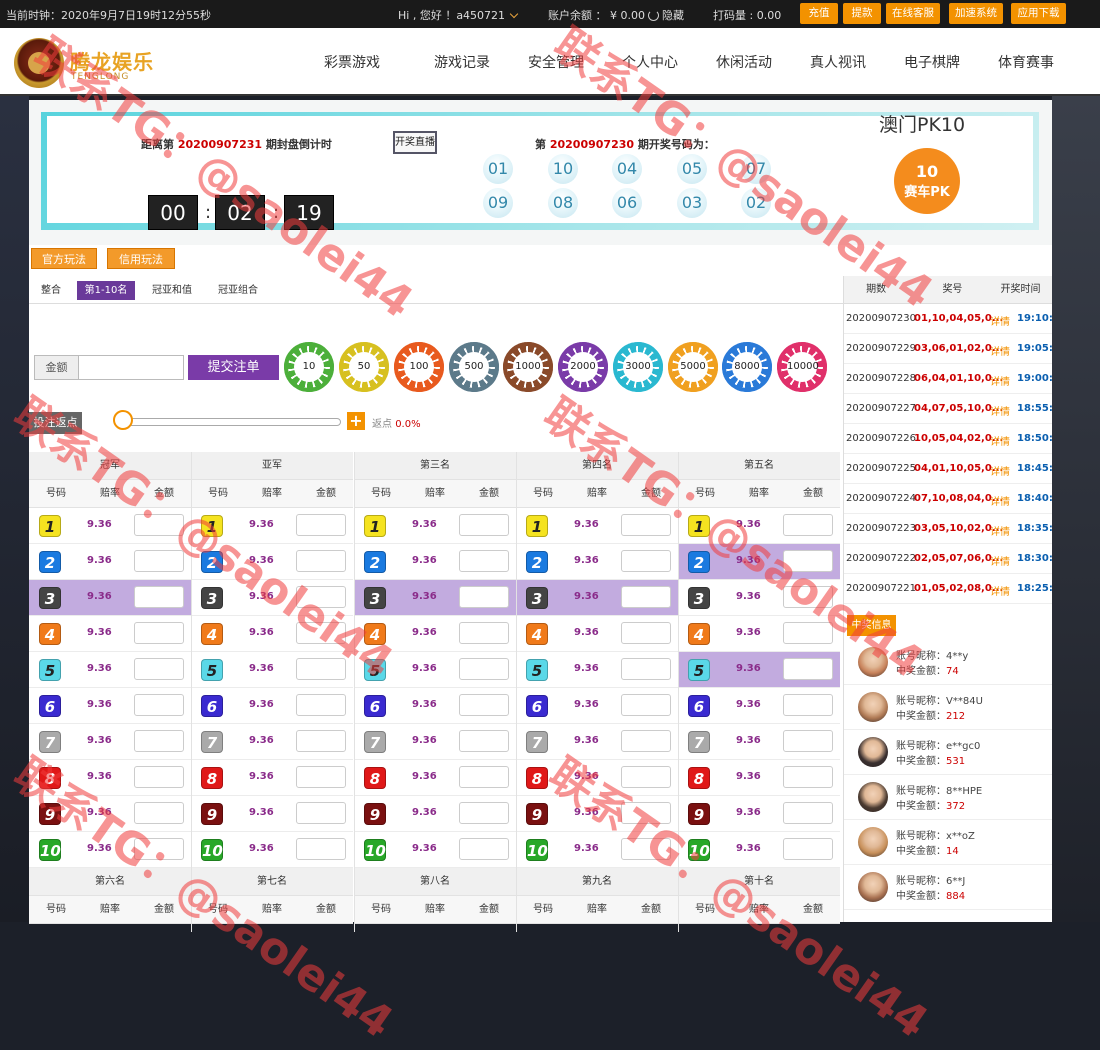 The width and height of the screenshot is (1100, 1050). What do you see at coordinates (528, 367) in the screenshot?
I see `chip-1000: 1000` at bounding box center [528, 367].